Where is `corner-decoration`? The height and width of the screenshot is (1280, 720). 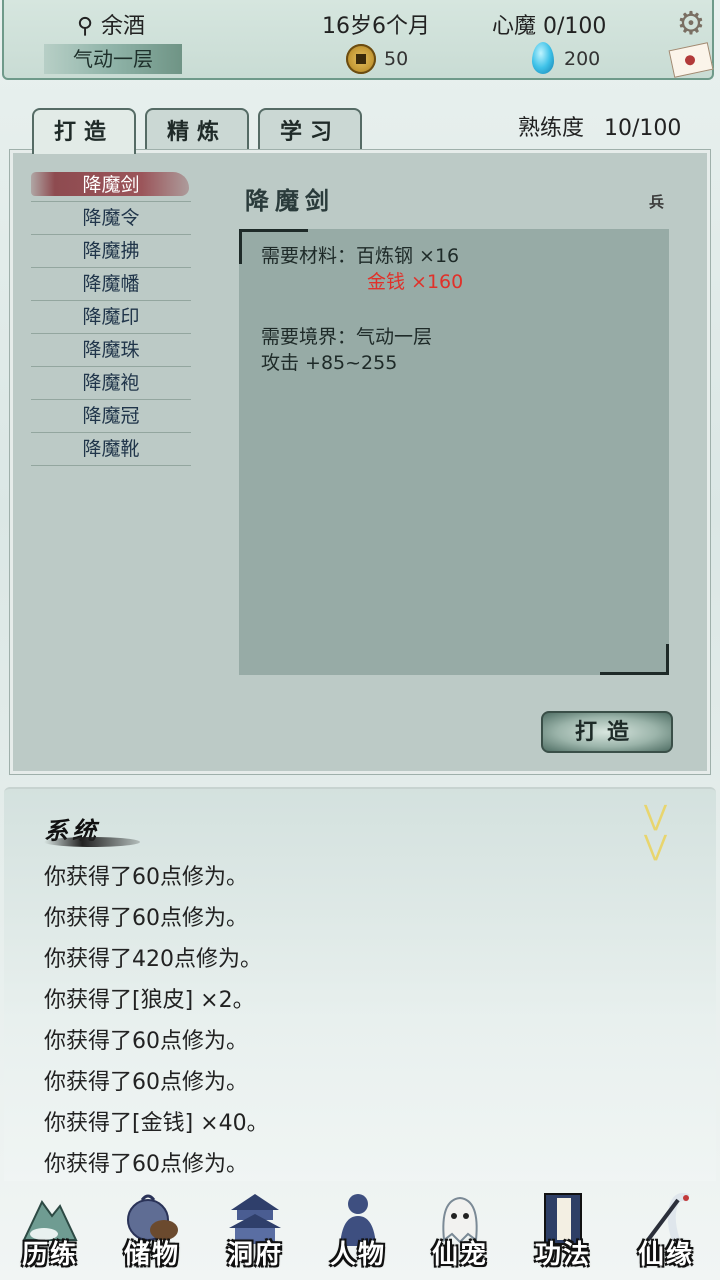 corner-decoration is located at coordinates (634, 659).